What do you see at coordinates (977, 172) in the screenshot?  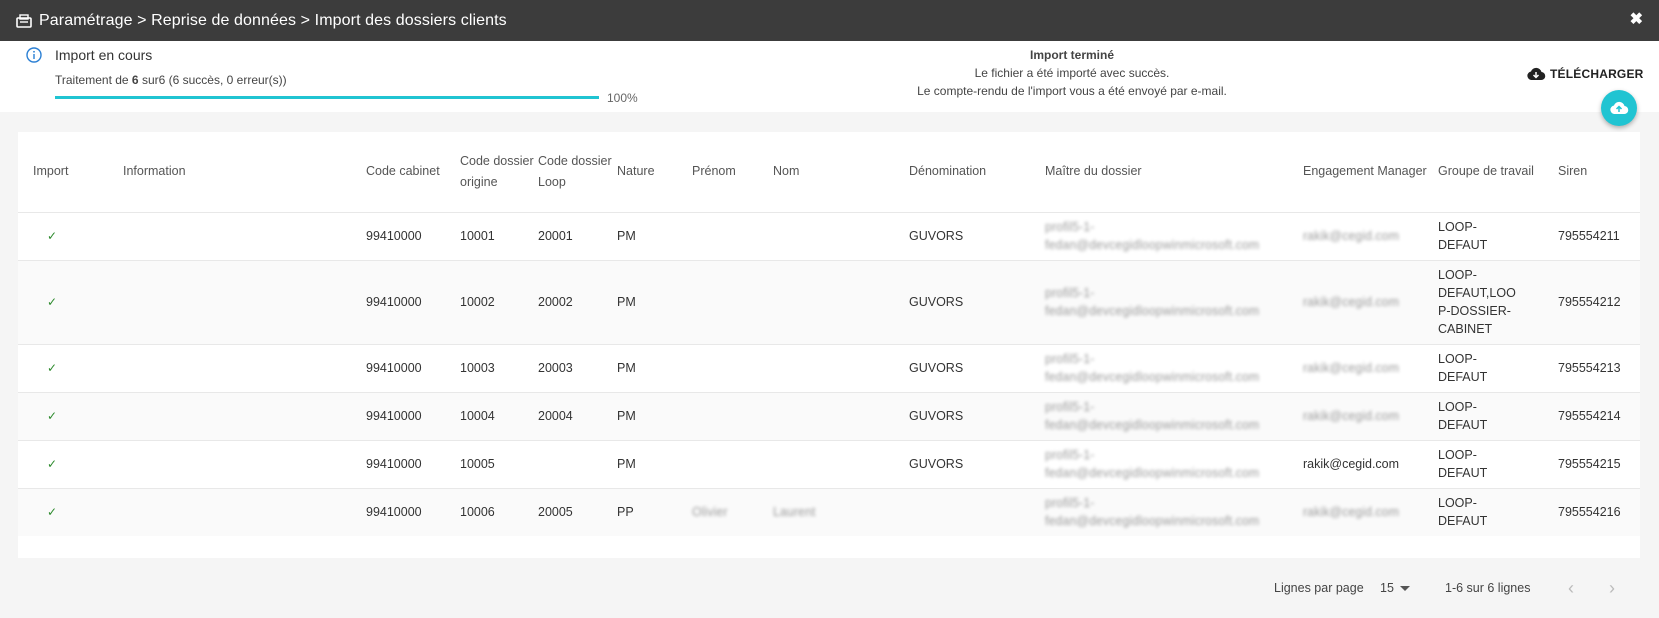 I see `header-denomination: Dénomination` at bounding box center [977, 172].